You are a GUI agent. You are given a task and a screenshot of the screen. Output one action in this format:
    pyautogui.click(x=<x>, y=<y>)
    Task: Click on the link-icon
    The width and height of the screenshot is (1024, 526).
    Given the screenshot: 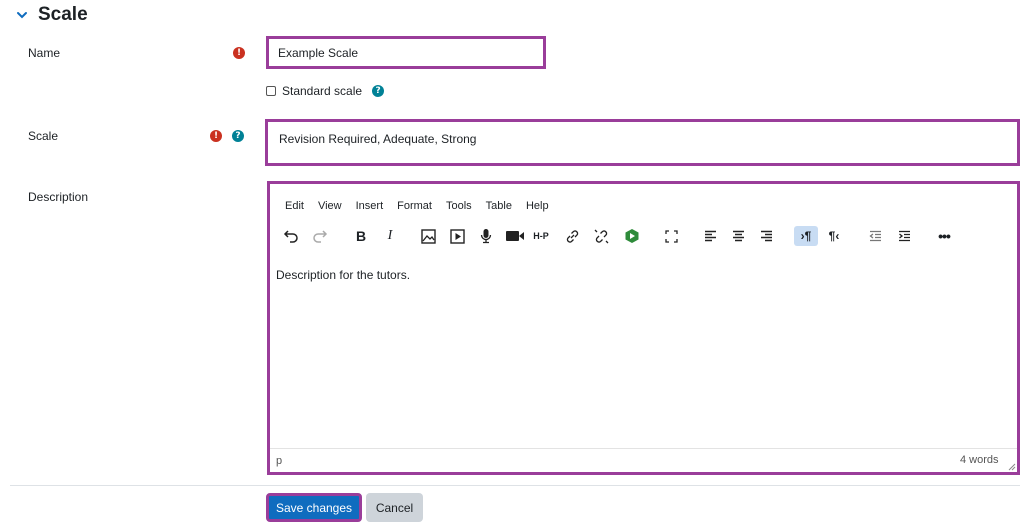 What is the action you would take?
    pyautogui.click(x=572, y=236)
    